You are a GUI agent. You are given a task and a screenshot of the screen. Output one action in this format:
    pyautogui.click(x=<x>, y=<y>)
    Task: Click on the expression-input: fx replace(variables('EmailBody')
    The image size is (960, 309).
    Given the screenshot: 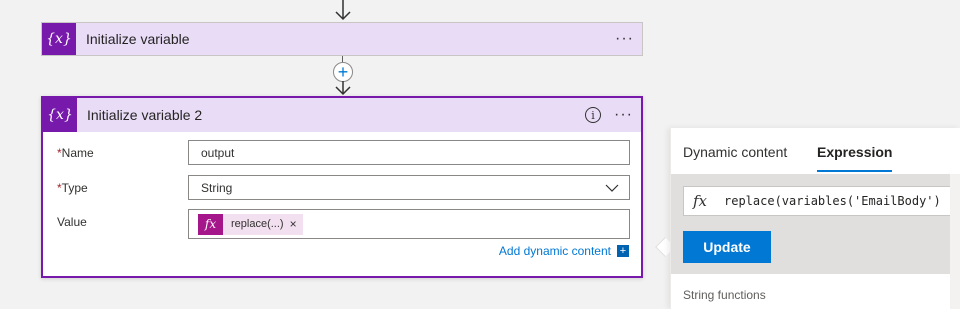 What is the action you would take?
    pyautogui.click(x=817, y=201)
    